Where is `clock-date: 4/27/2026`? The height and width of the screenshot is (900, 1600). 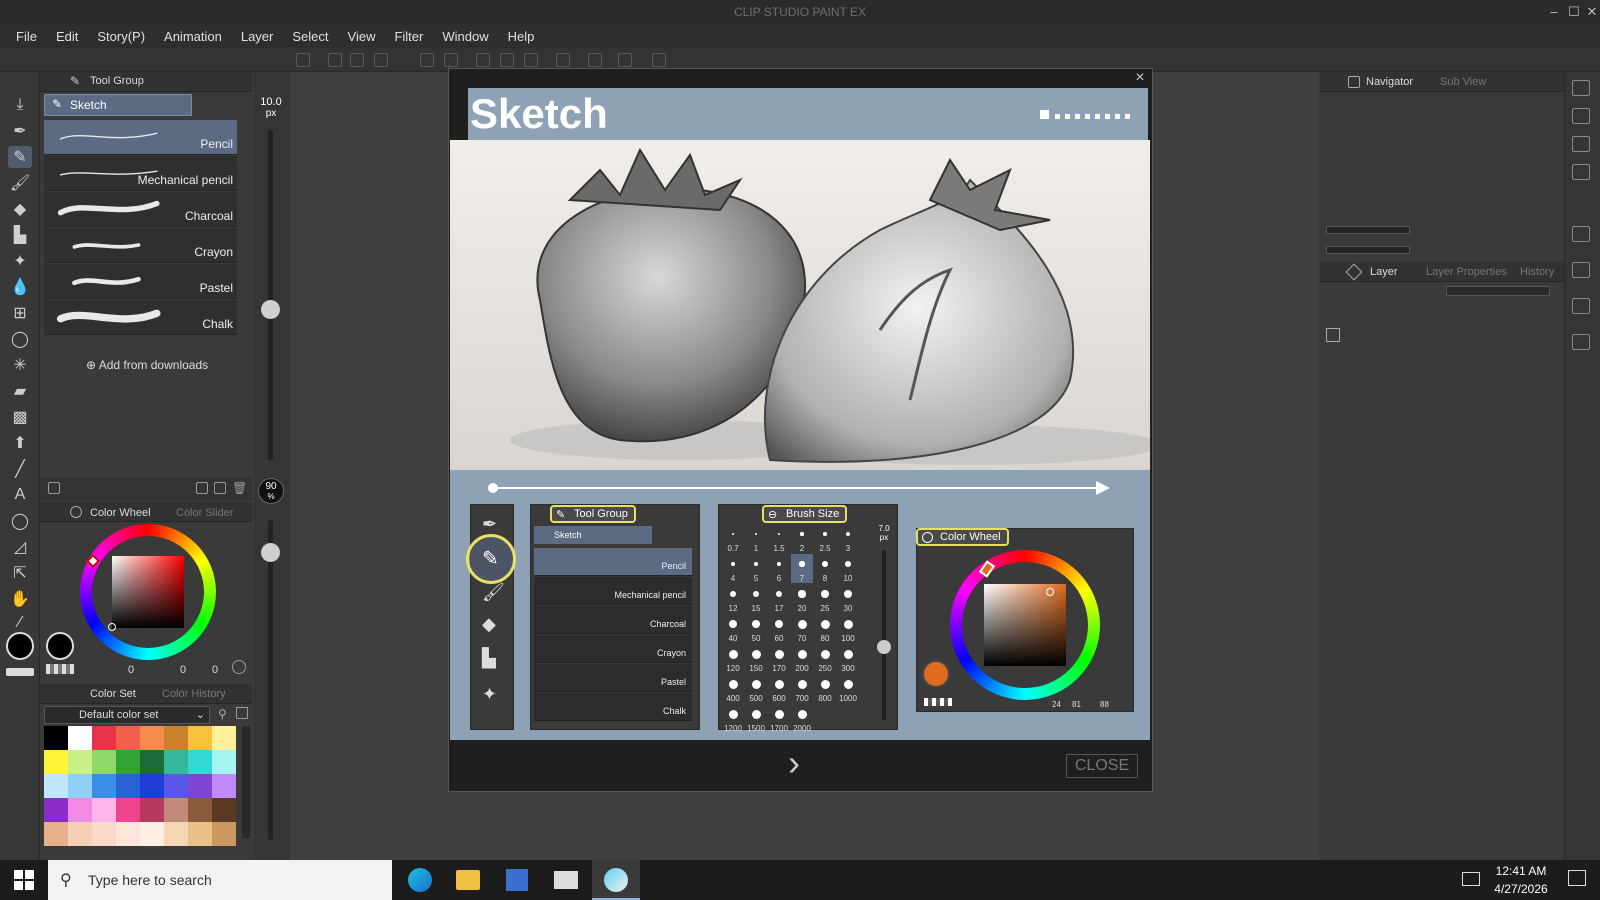 clock-date: 4/27/2026 is located at coordinates (1521, 889).